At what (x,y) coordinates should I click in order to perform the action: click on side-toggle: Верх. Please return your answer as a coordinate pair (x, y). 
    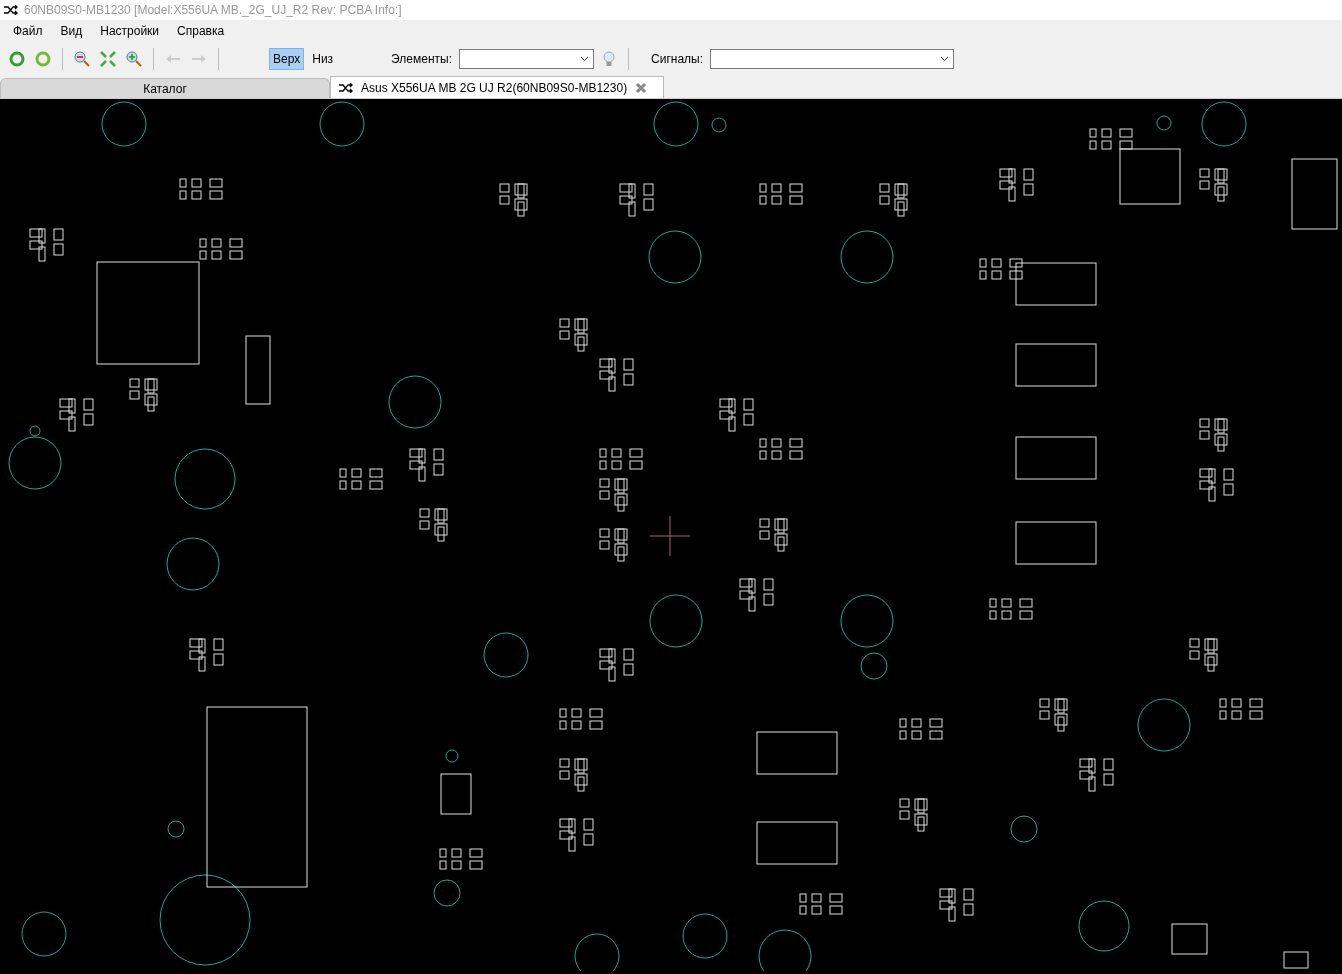
    Looking at the image, I should click on (287, 59).